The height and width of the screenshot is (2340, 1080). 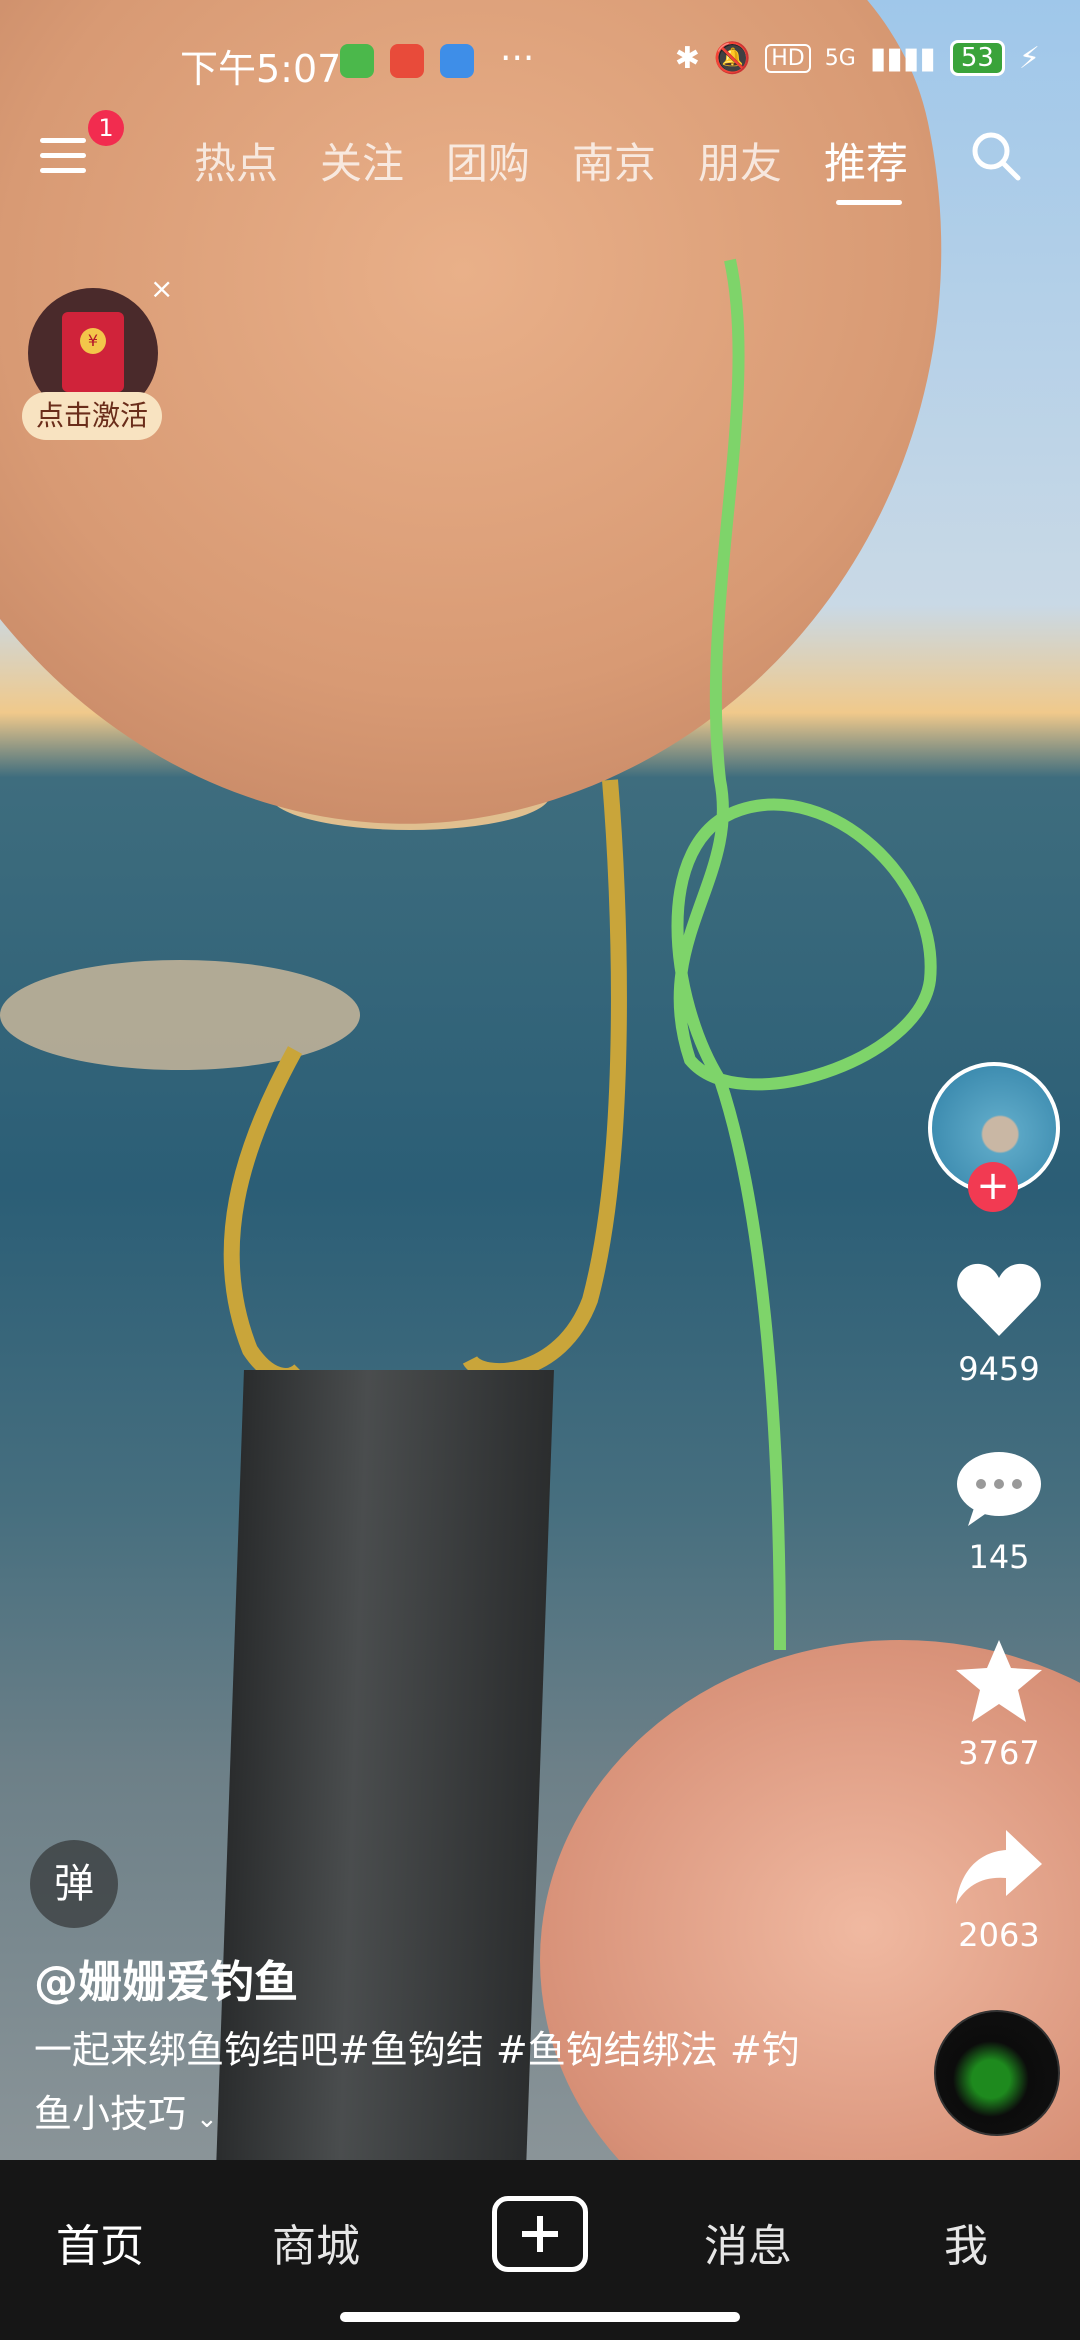 I want to click on video-description-text: 一起来绑鱼钩结吧#鱼钩结 #鱼钩结绑法 #钓鱼小技巧, so click(x=417, y=2082).